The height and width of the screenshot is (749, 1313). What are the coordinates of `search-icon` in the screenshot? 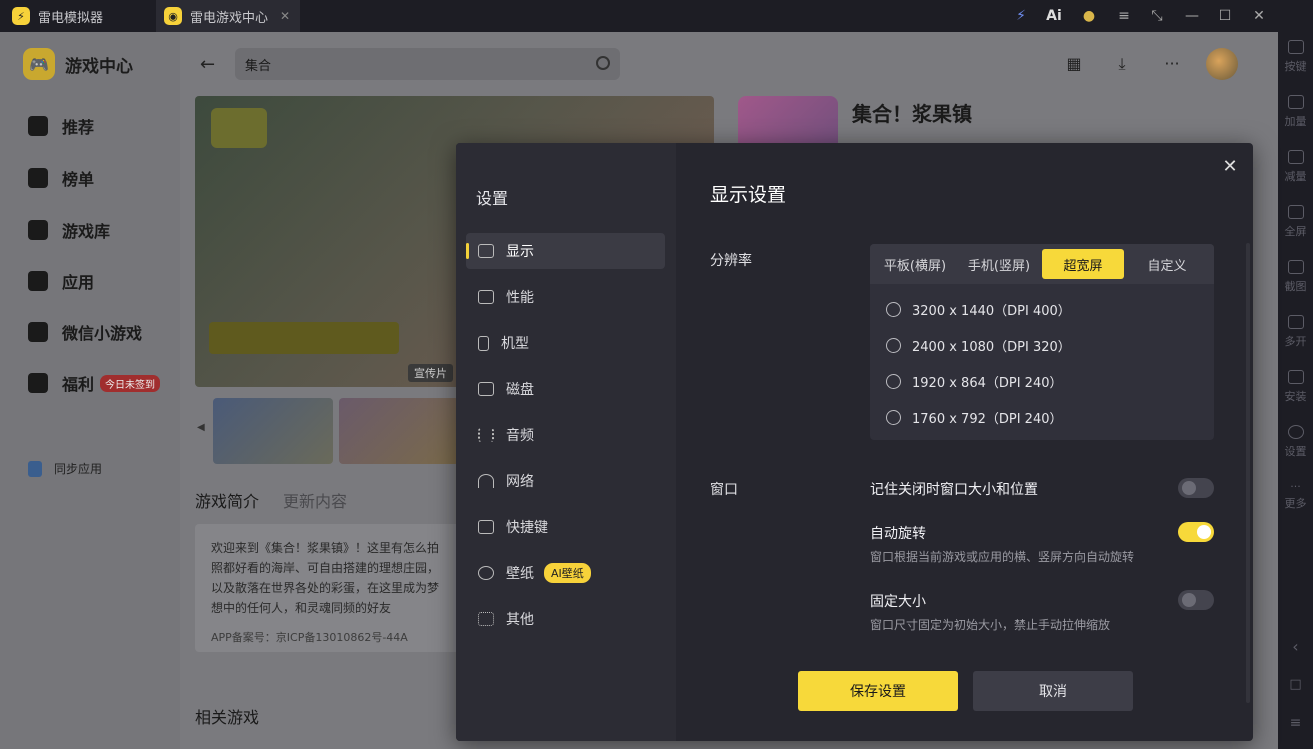 It's located at (603, 63).